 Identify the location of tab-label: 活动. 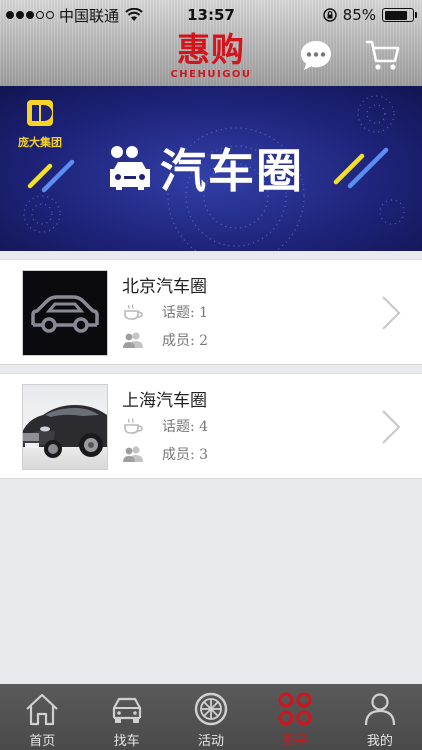
(211, 741).